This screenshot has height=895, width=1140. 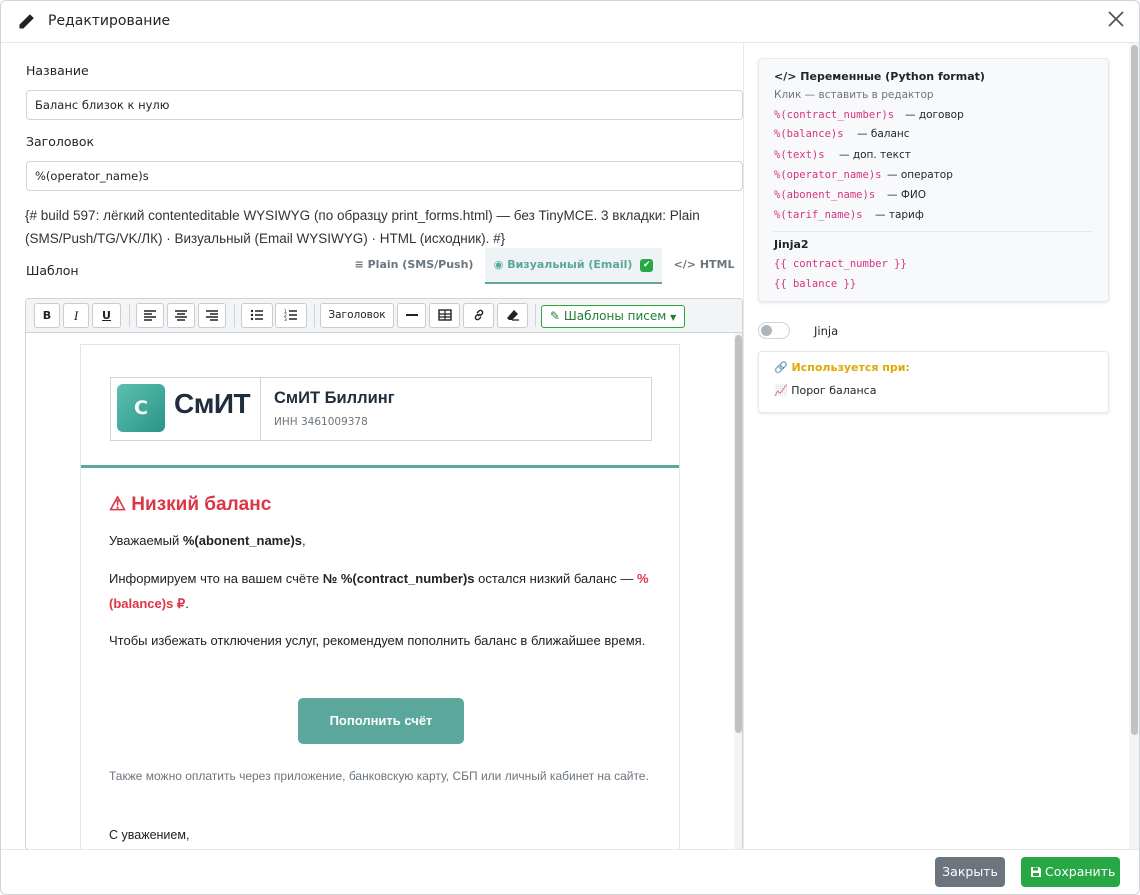 I want to click on column-divider, so click(x=743, y=446).